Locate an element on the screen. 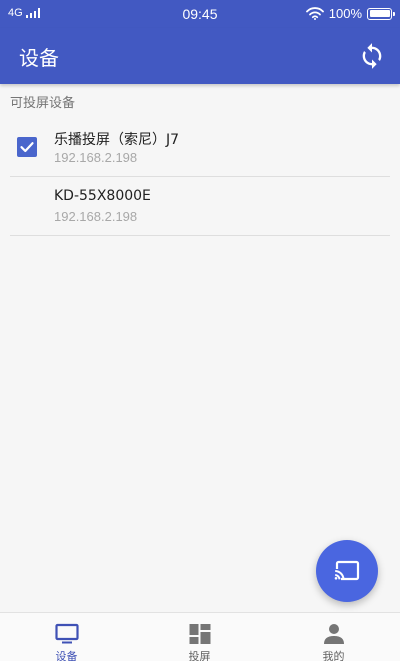 This screenshot has height=661, width=400. device-item-1: 乐播投屏（索尼）J7 192.168.2.198 is located at coordinates (200, 148).